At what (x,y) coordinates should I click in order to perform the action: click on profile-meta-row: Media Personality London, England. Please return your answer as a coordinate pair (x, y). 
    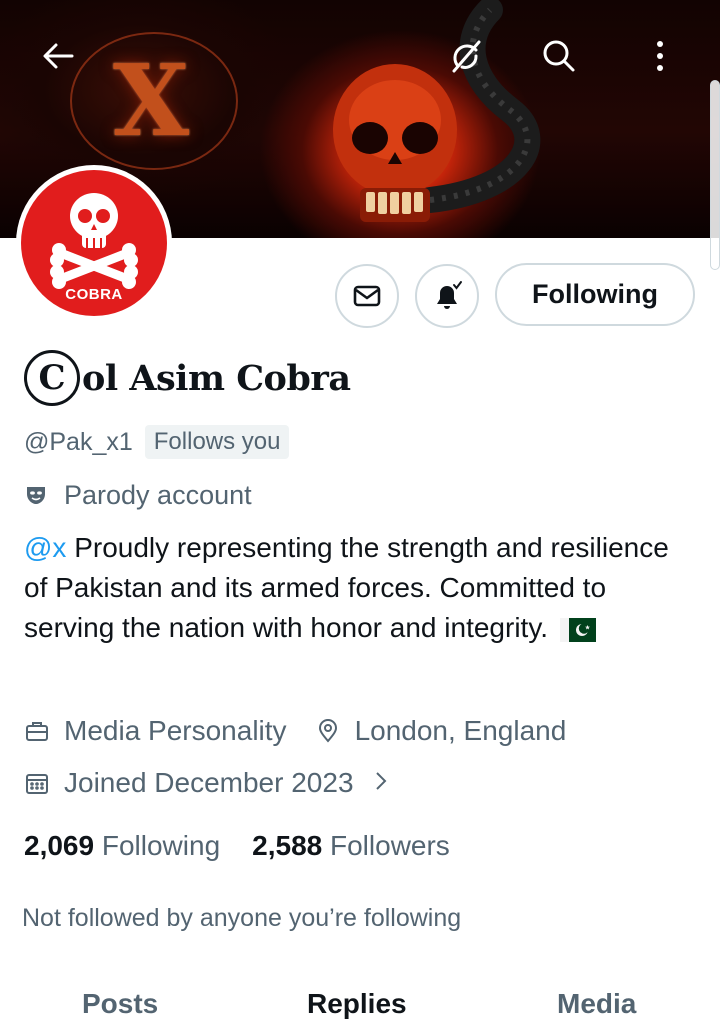
    Looking at the image, I should click on (295, 731).